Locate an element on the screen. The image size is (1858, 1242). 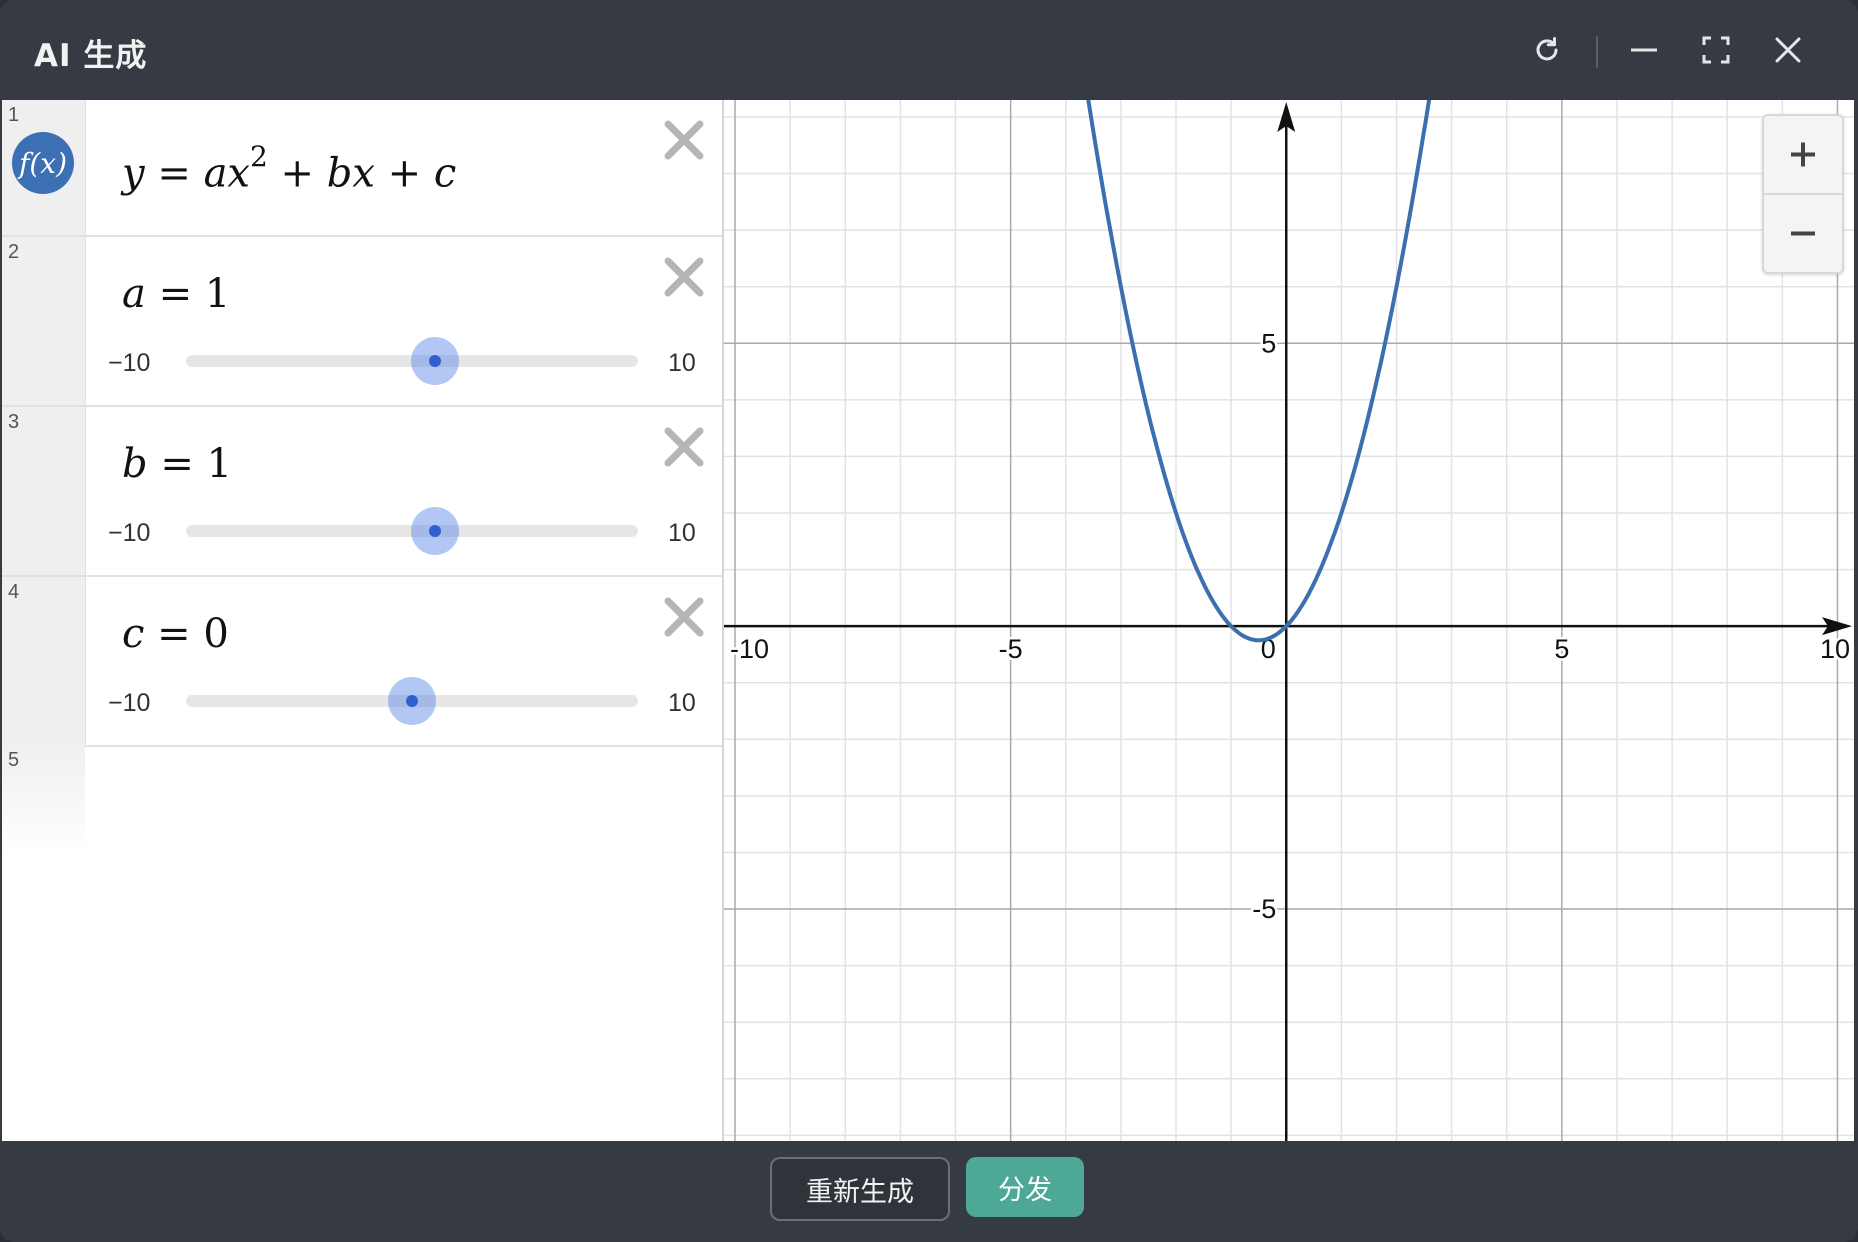
expression-formula: y = ax2 + bx + c is located at coordinates (289, 168).